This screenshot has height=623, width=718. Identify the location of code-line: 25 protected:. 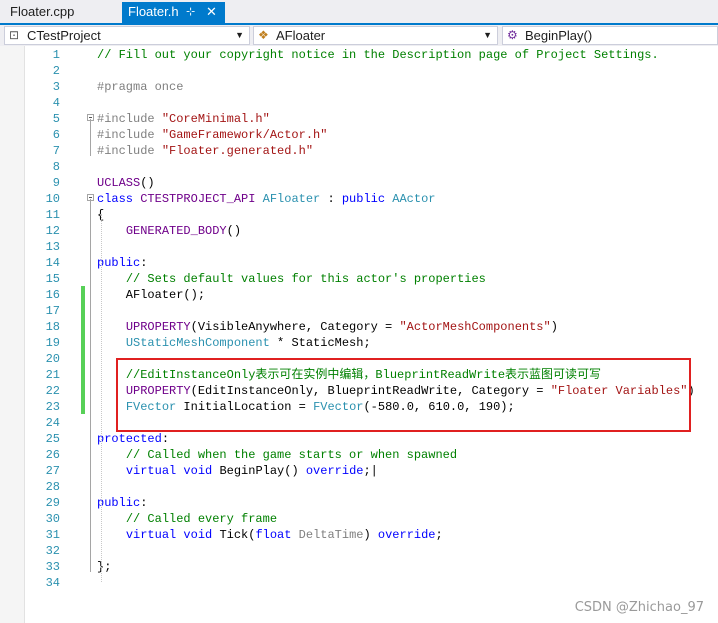
(359, 439).